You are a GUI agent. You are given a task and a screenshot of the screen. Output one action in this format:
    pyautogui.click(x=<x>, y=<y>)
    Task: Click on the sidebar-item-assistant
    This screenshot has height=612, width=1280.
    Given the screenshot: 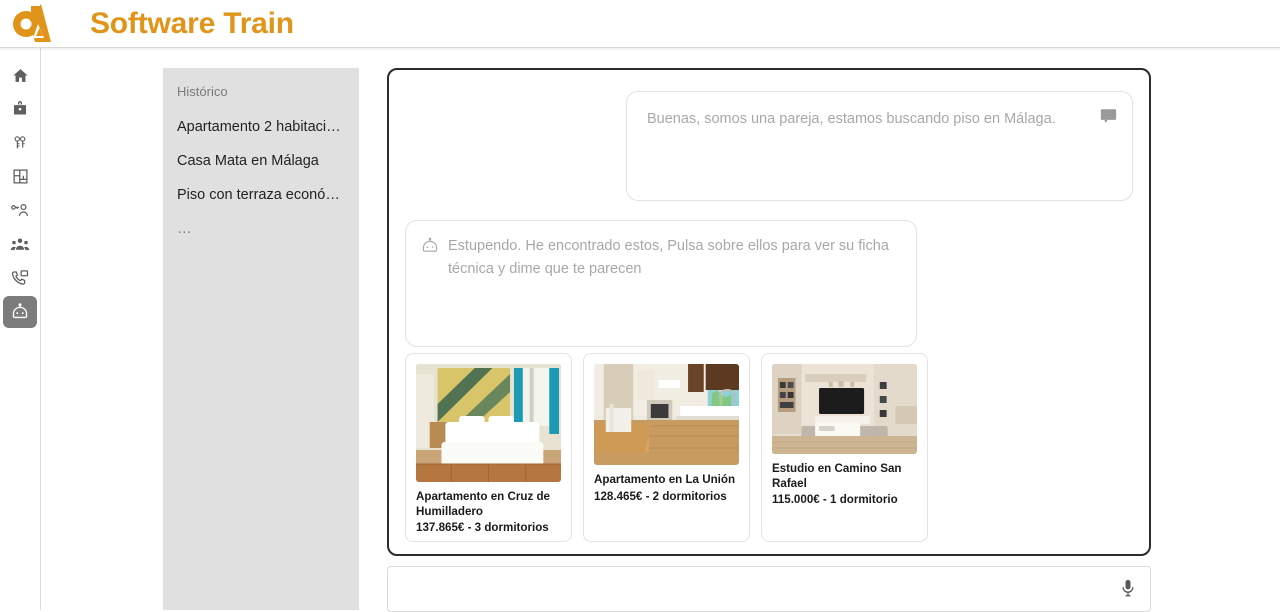 What is the action you would take?
    pyautogui.click(x=20, y=312)
    